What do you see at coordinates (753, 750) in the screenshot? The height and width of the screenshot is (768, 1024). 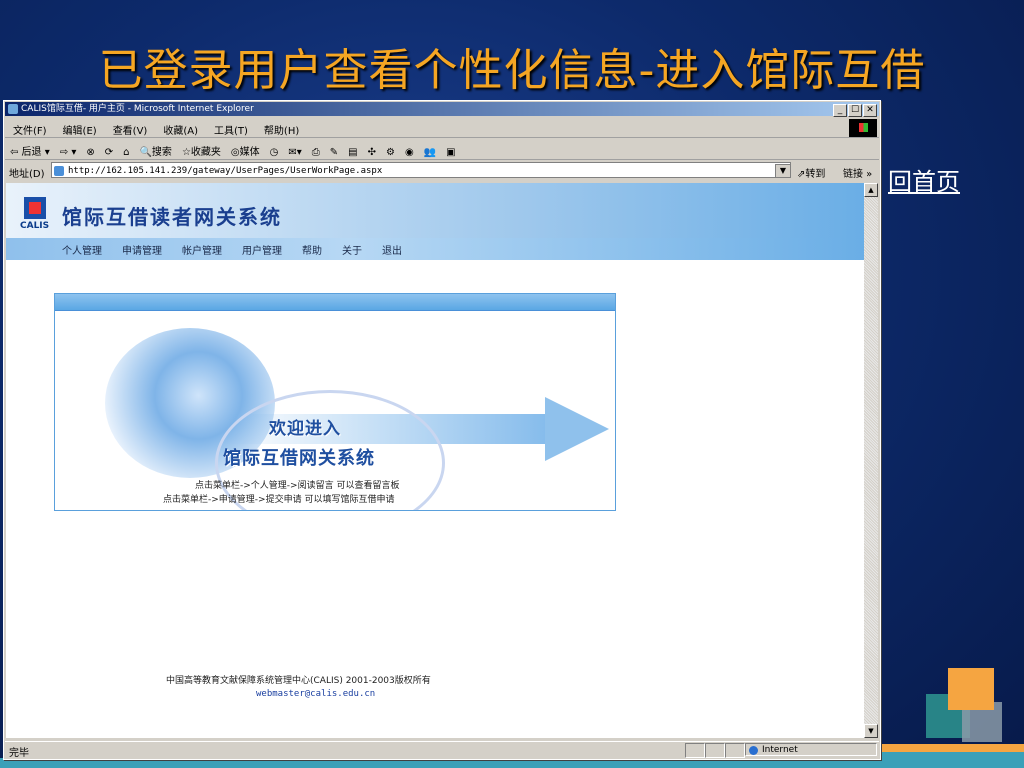 I see `globe-icon` at bounding box center [753, 750].